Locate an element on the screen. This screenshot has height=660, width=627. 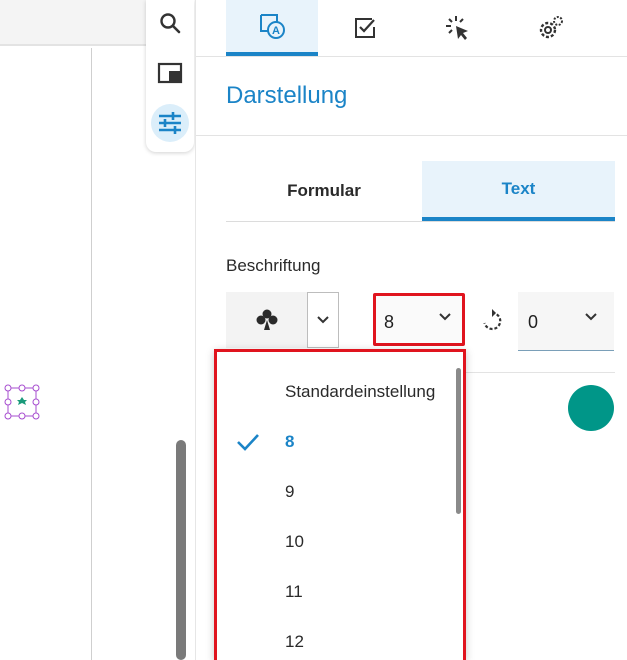
tab-interaction is located at coordinates (458, 28).